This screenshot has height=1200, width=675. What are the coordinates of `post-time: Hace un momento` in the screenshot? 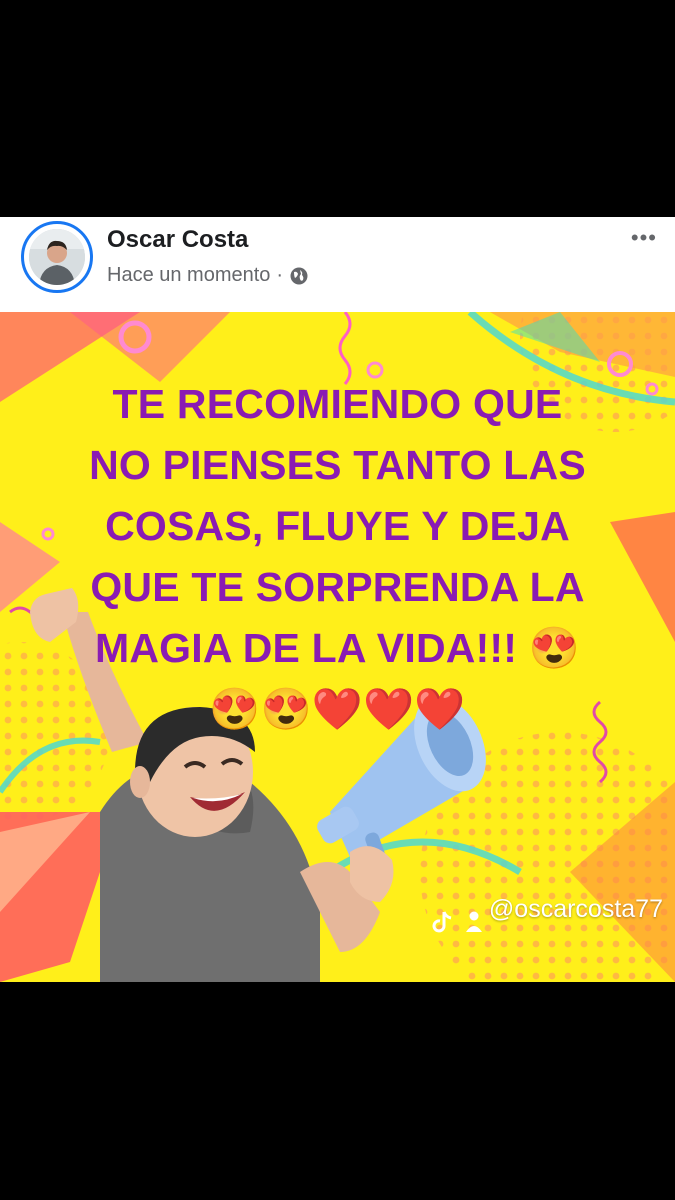 It's located at (188, 275).